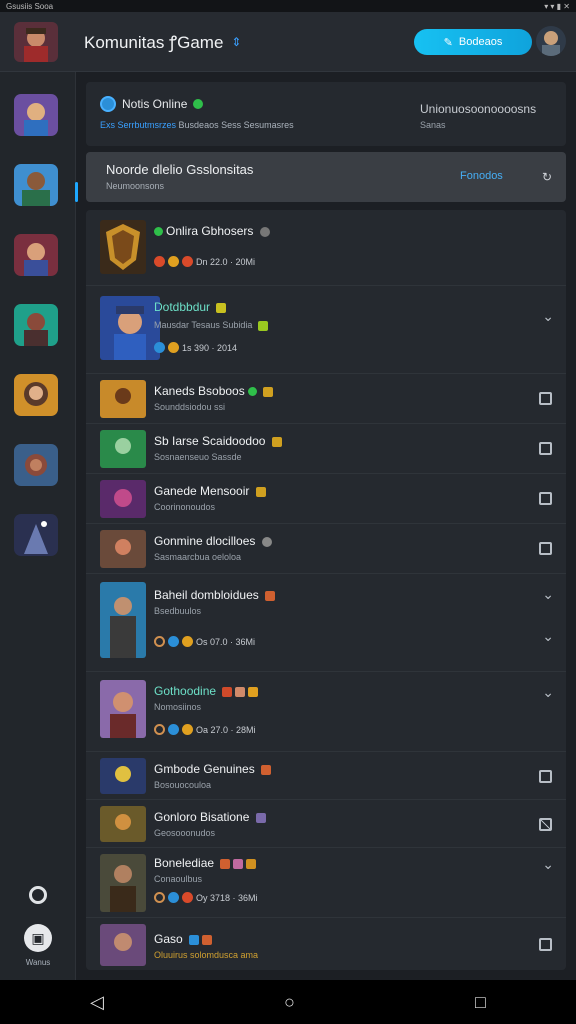 The image size is (576, 1024). Describe the element at coordinates (214, 391) in the screenshot. I see `item-title: Kaneds Bsoboos` at that location.